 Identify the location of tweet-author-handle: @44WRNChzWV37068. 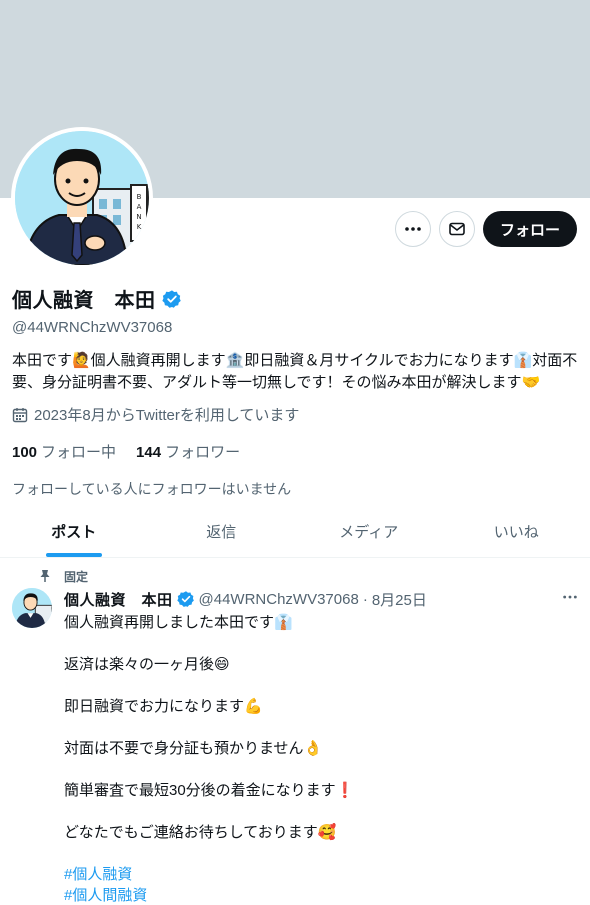
(279, 599).